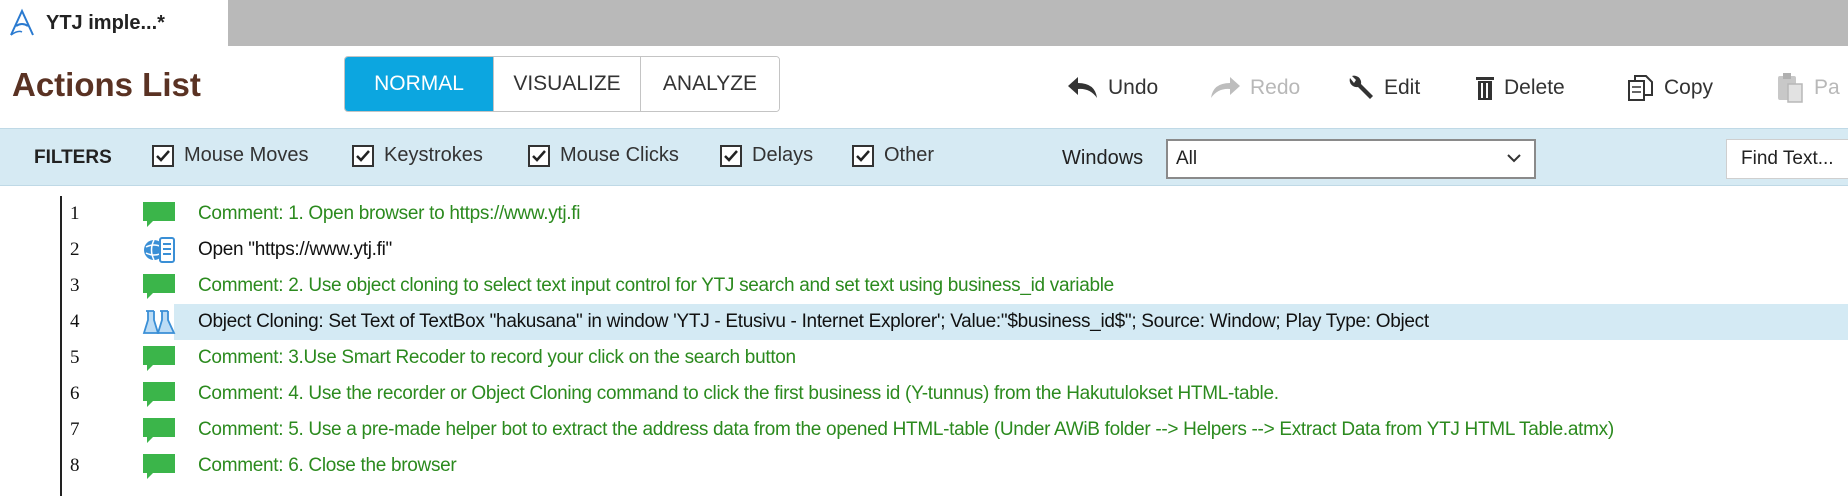 This screenshot has height=496, width=1848. Describe the element at coordinates (22, 22) in the screenshot. I see `app-logo-icon` at that location.